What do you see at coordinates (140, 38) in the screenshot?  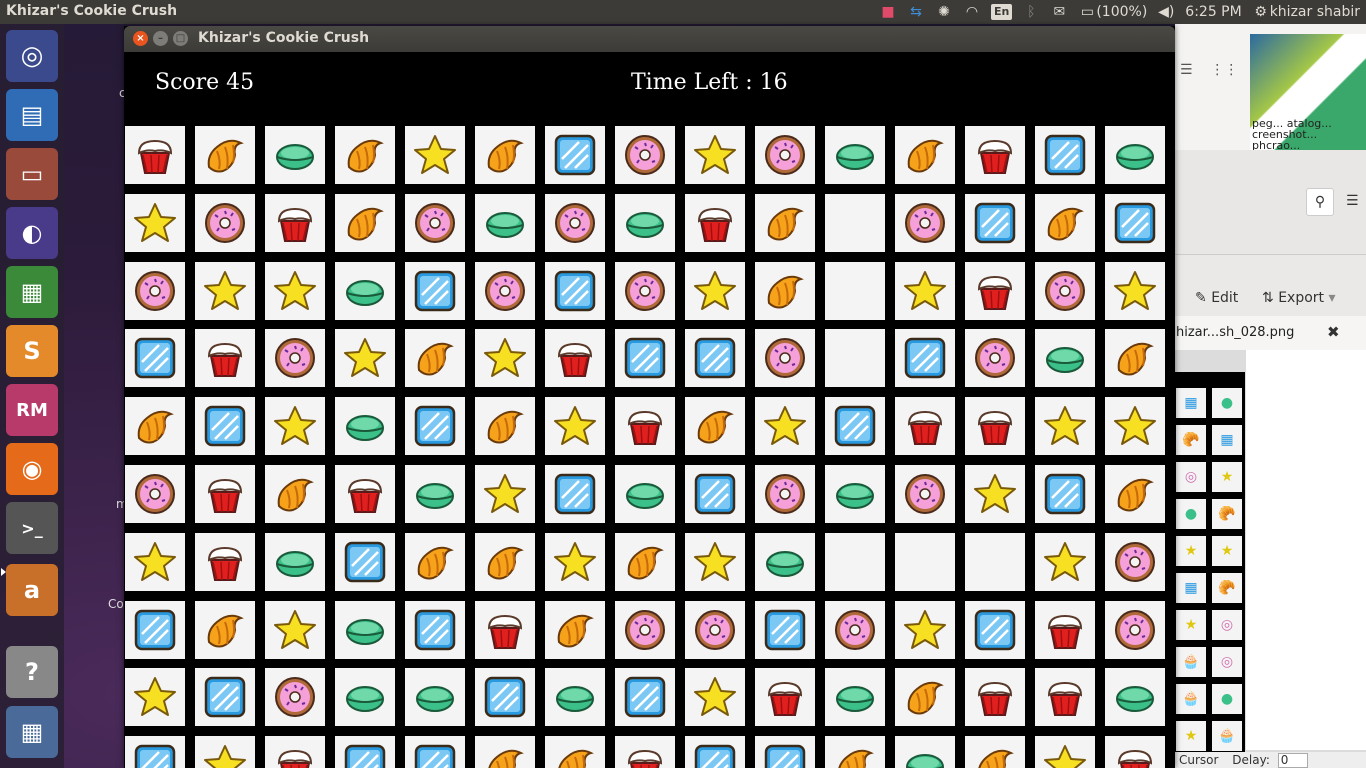 I see `close-window-button: ×` at bounding box center [140, 38].